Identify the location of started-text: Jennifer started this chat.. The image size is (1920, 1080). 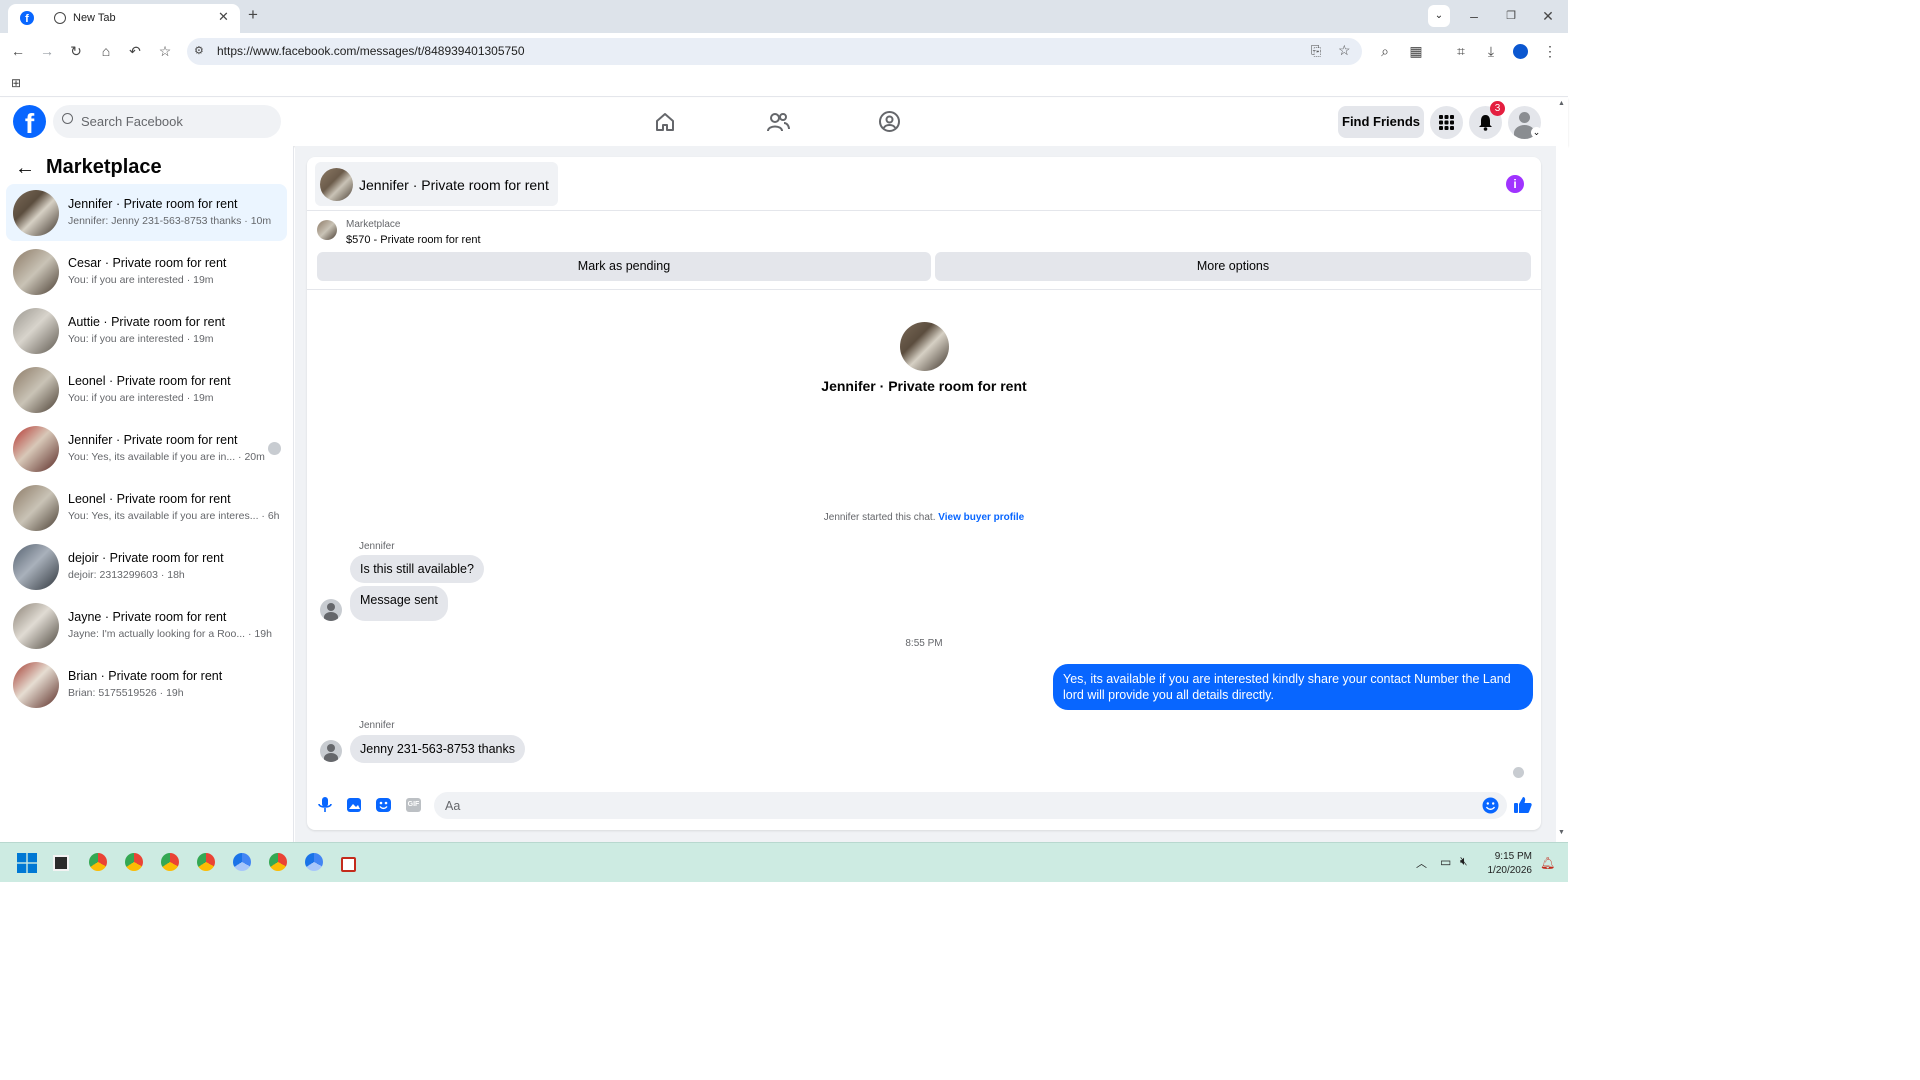
(879, 517).